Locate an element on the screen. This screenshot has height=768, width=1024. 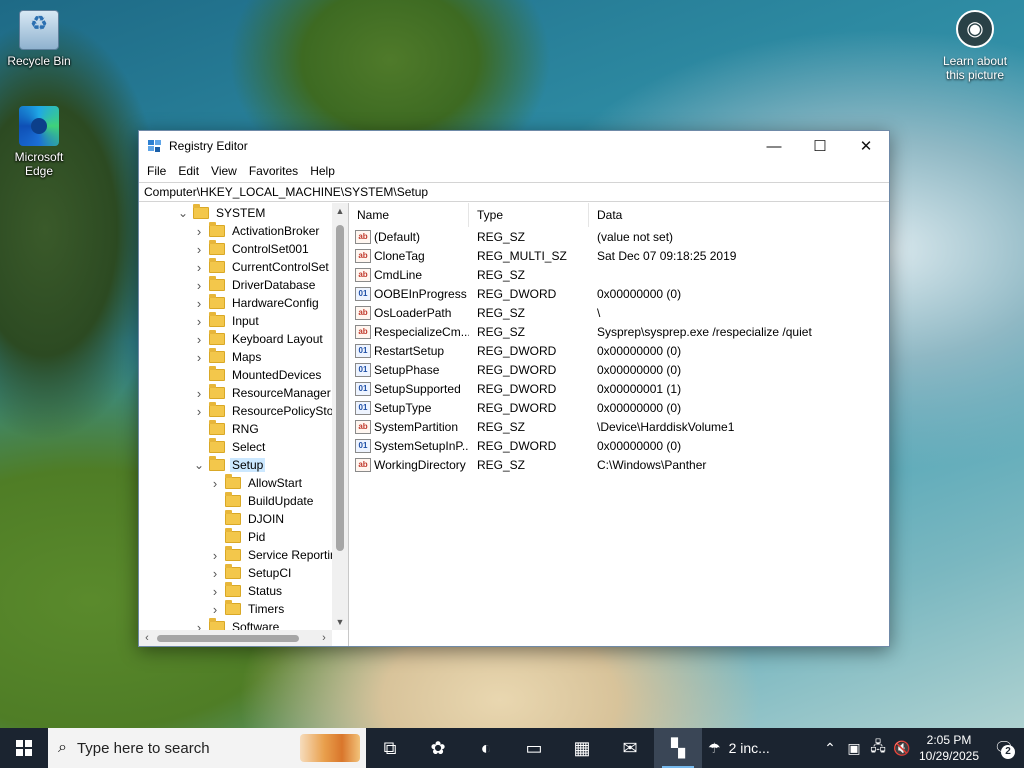
taskbar-search: ⌕ Type here to search is located at coordinates (207, 748).